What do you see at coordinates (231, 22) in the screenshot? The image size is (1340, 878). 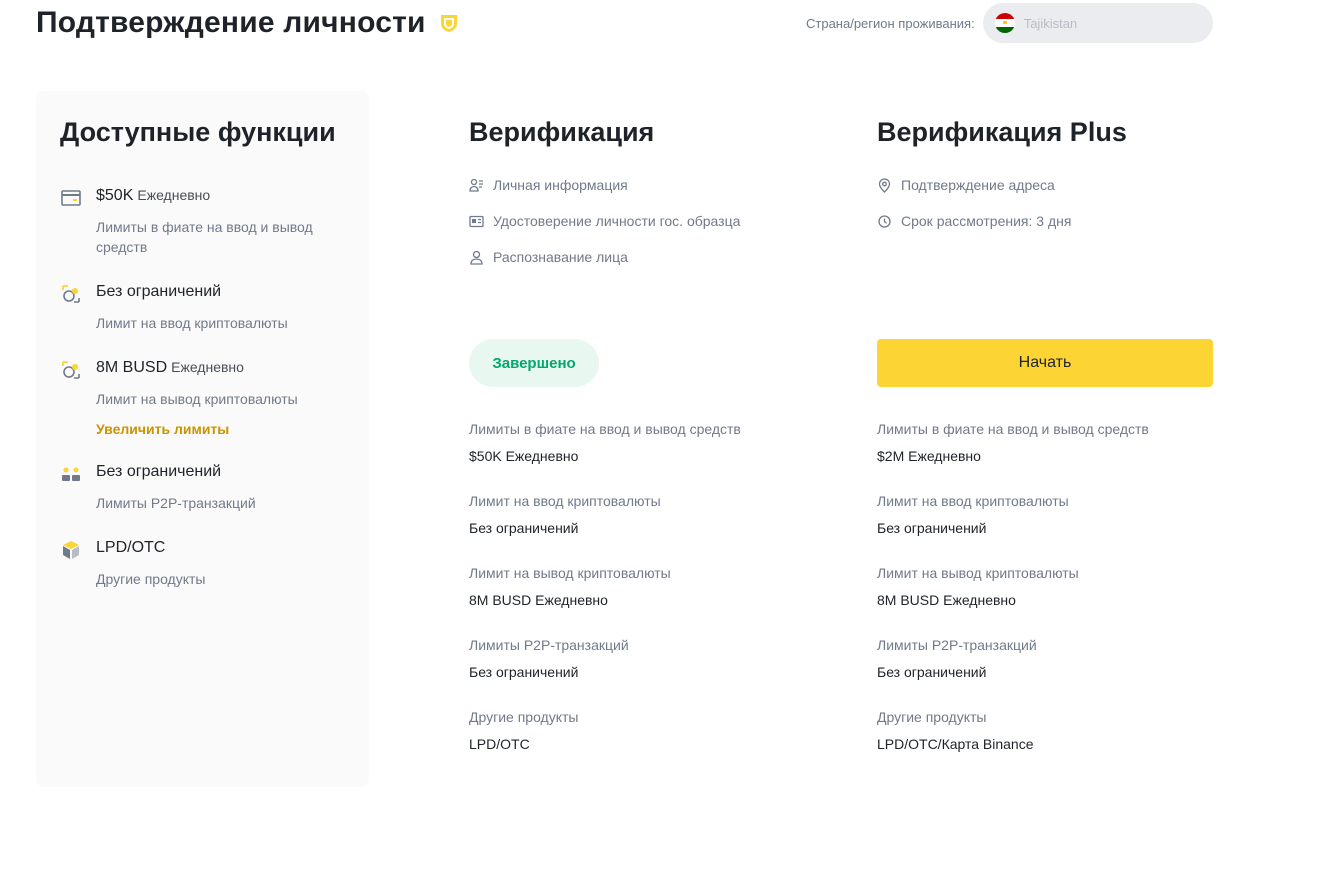 I see `page-title: Подтверждение личности` at bounding box center [231, 22].